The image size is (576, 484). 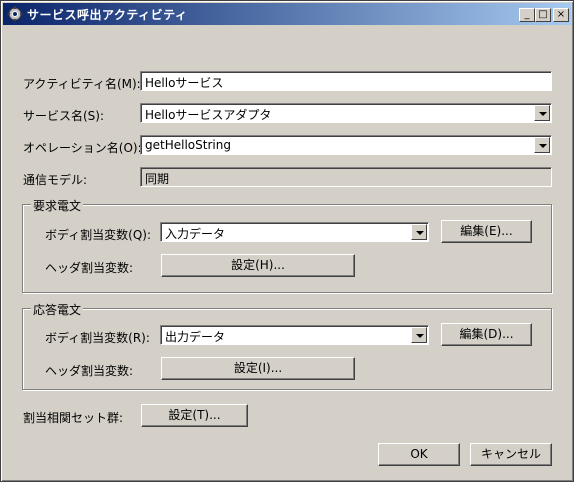 I want to click on gear-icon, so click(x=15, y=14).